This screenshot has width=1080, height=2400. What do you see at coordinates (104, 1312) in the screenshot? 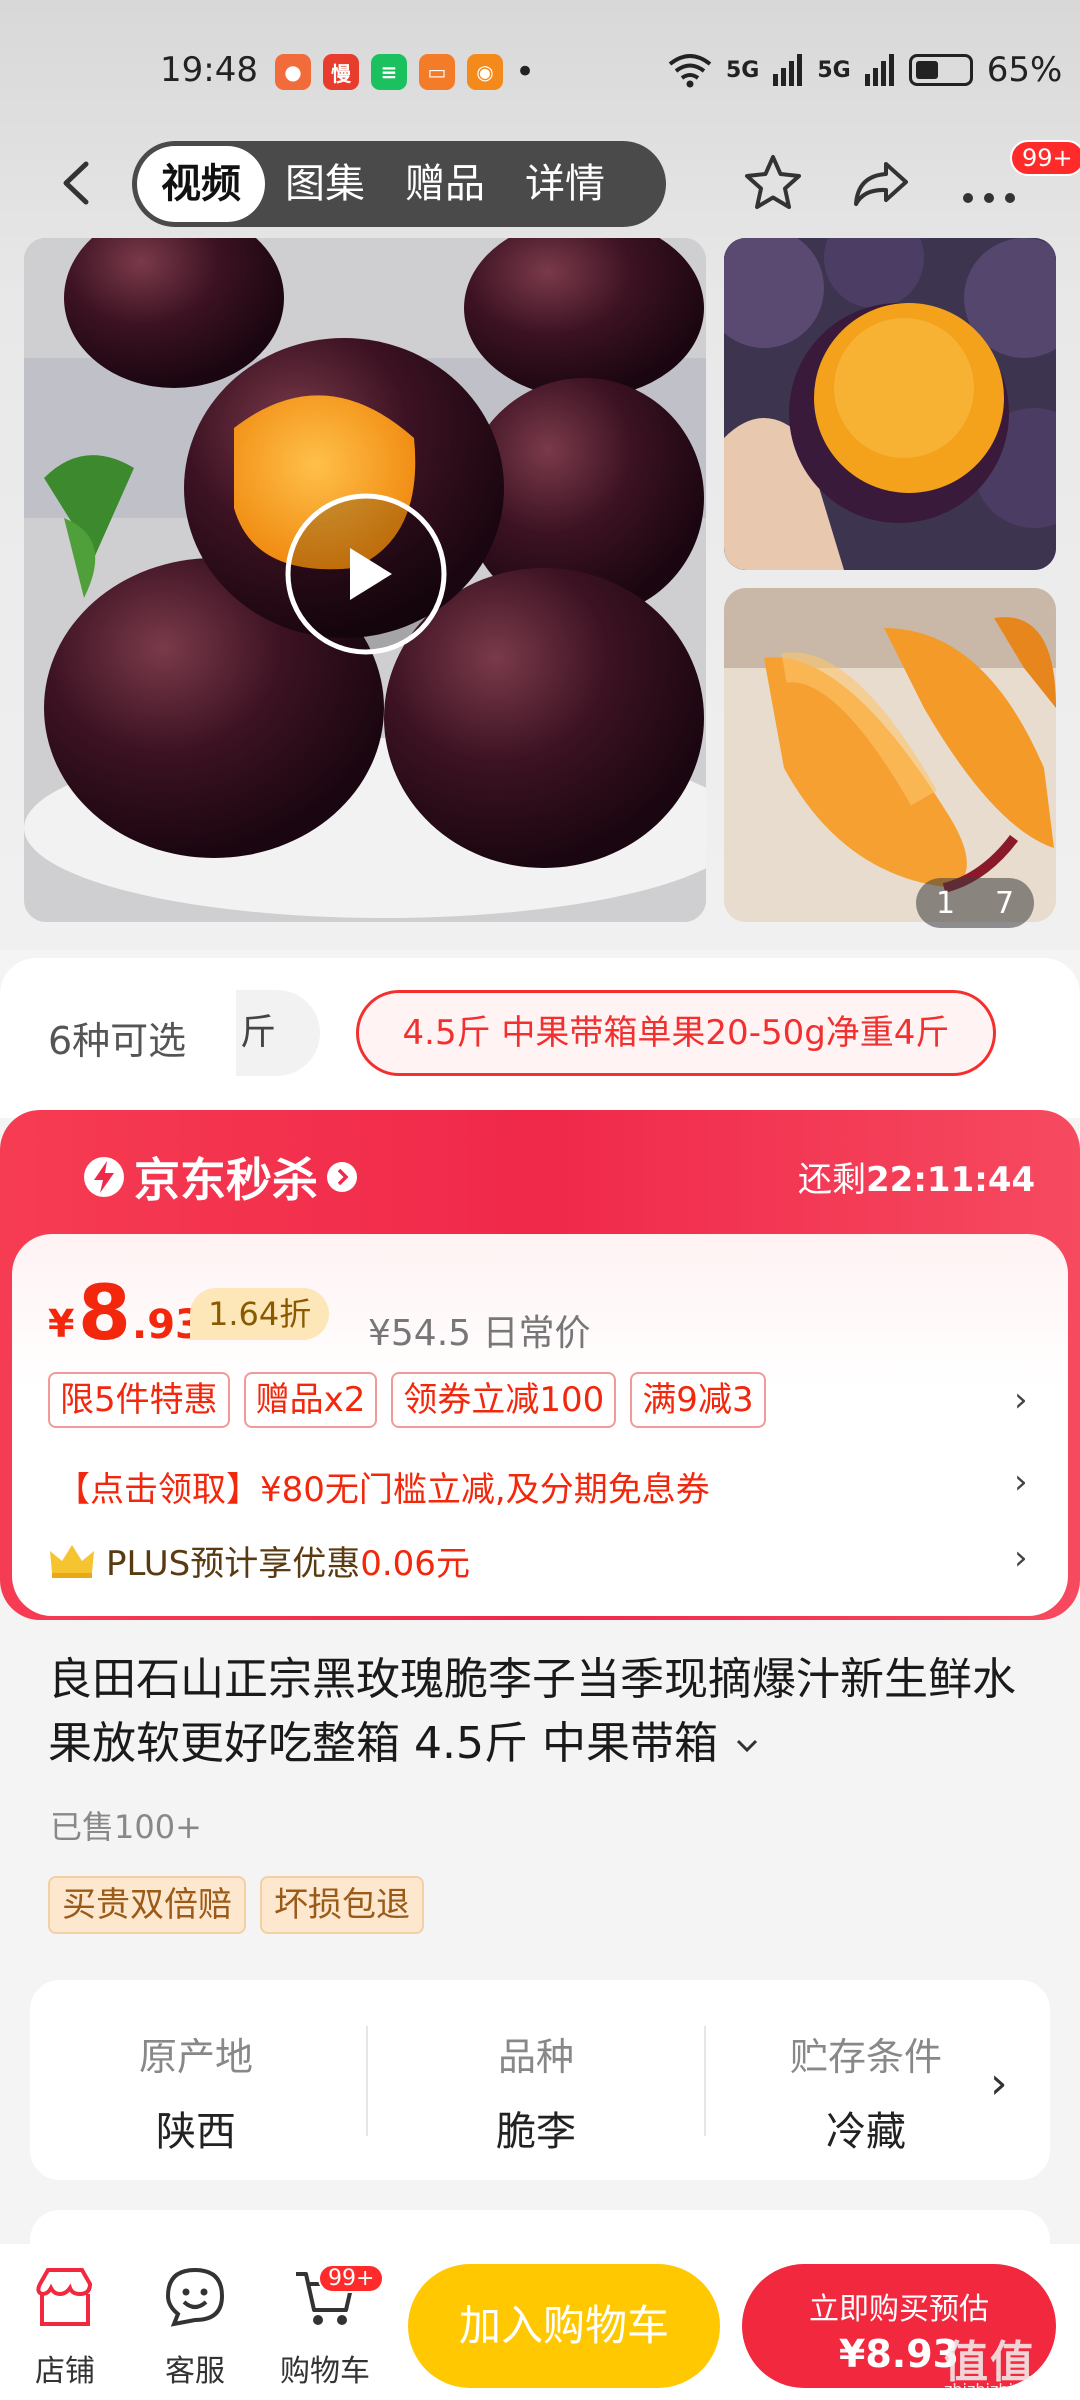
I see `price-integer: 8` at bounding box center [104, 1312].